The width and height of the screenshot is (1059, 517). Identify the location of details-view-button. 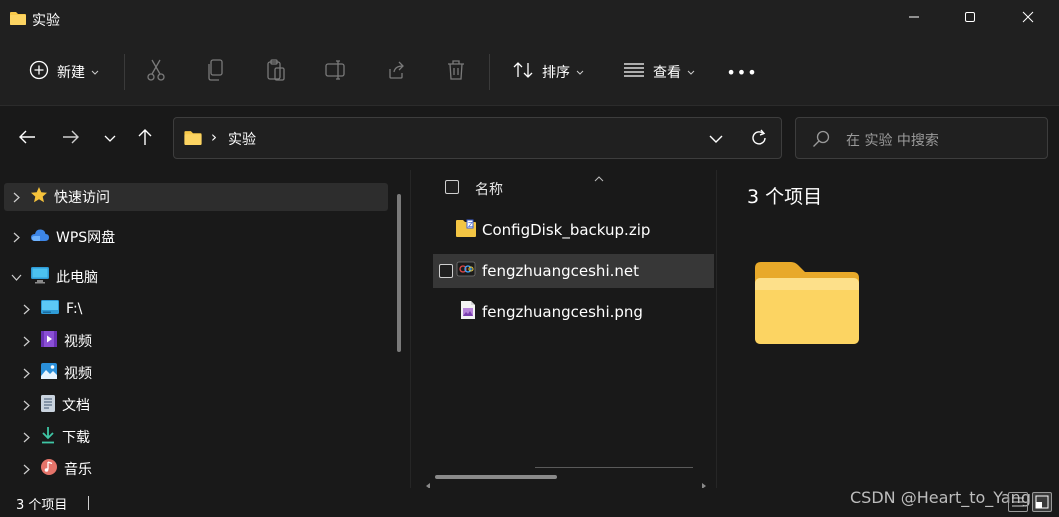
(1018, 502).